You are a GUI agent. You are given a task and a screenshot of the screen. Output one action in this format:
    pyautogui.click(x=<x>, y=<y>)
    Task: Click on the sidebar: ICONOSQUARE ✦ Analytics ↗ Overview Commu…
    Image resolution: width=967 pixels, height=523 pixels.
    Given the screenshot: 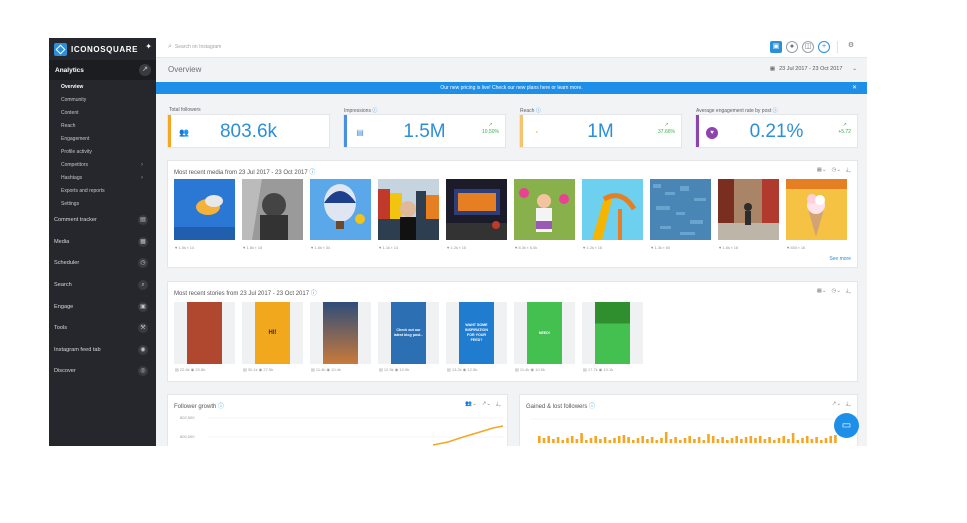 What is the action you would take?
    pyautogui.click(x=102, y=242)
    